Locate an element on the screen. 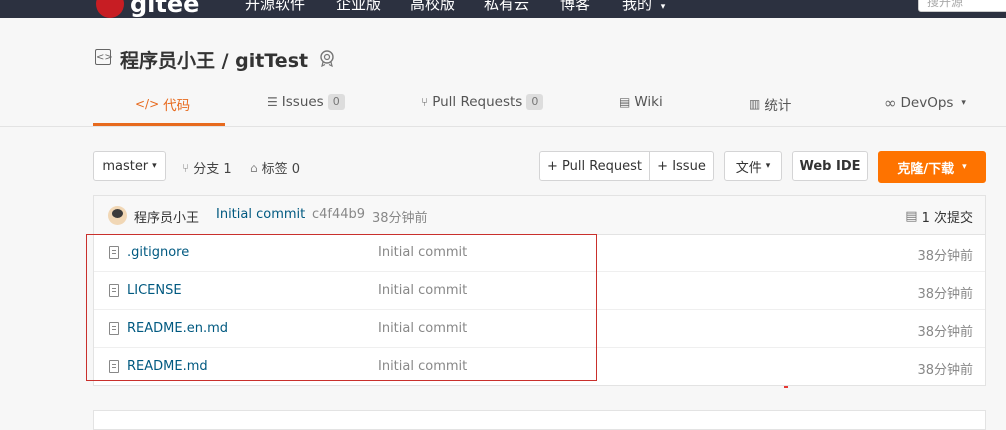  tab-devops: ∞ DevOps ▾ is located at coordinates (925, 103).